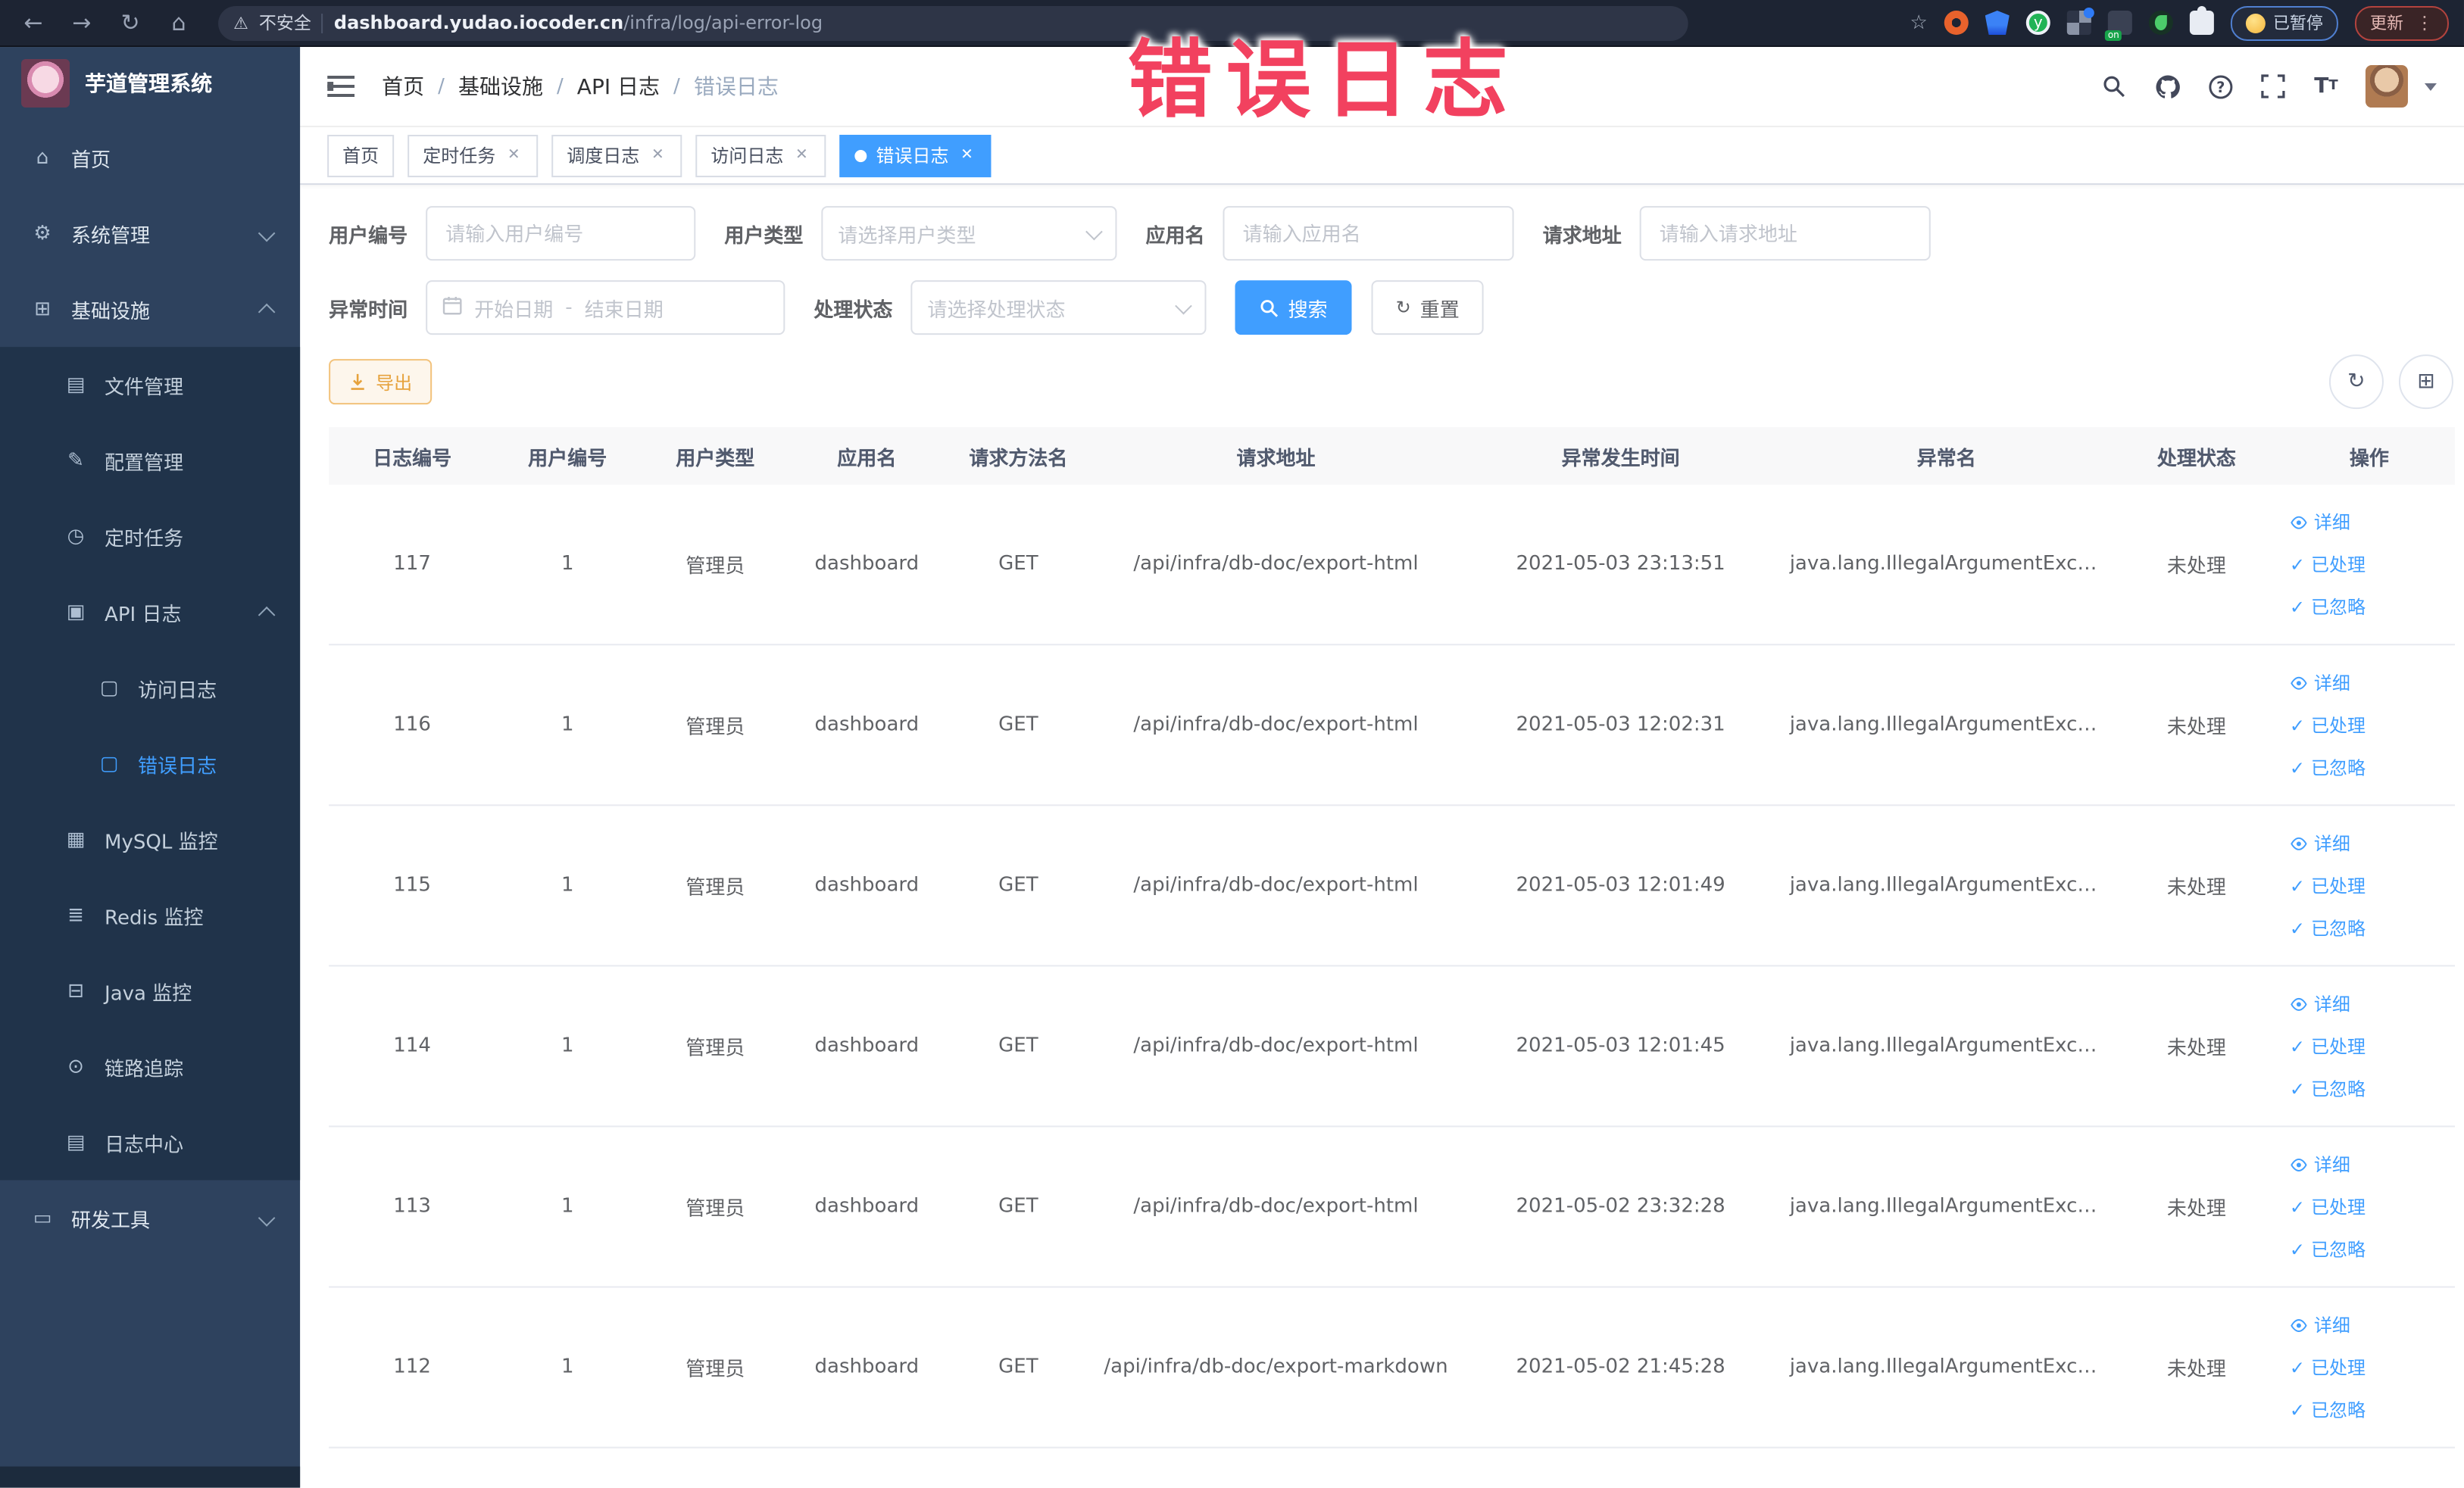  What do you see at coordinates (150, 157) in the screenshot?
I see `sidebar-item-home: ⌂ 首页` at bounding box center [150, 157].